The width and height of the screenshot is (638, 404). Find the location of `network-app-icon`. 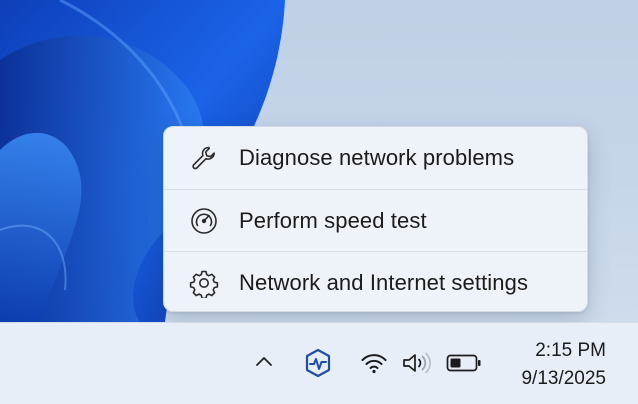

network-app-icon is located at coordinates (318, 363).